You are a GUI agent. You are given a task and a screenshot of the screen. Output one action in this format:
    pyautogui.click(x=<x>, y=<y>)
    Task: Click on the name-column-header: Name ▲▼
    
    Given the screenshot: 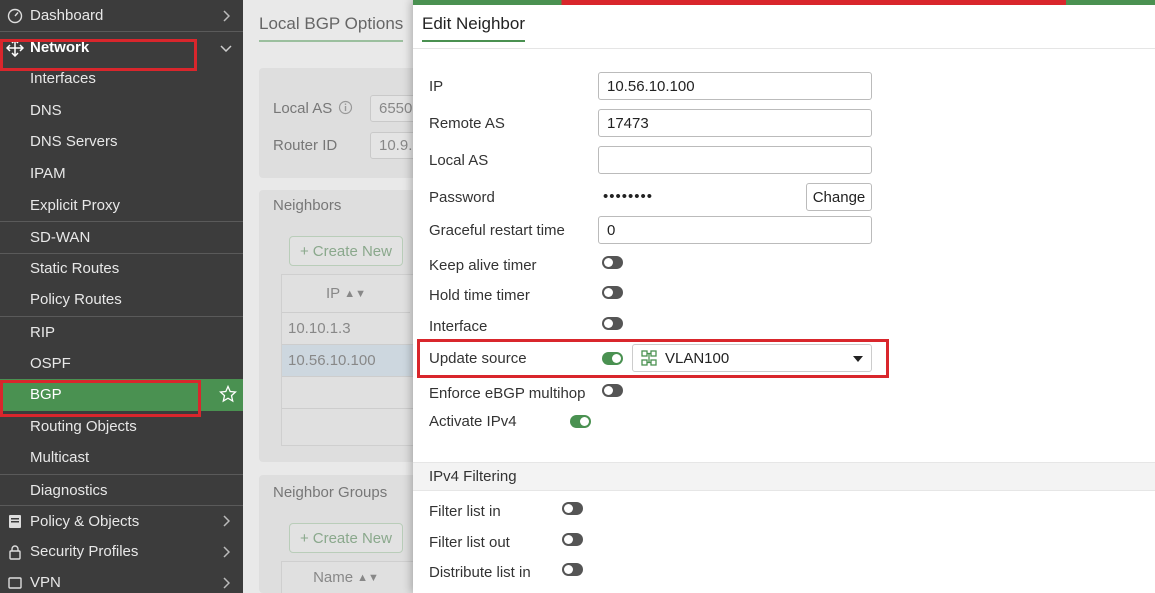 What is the action you would take?
    pyautogui.click(x=346, y=577)
    